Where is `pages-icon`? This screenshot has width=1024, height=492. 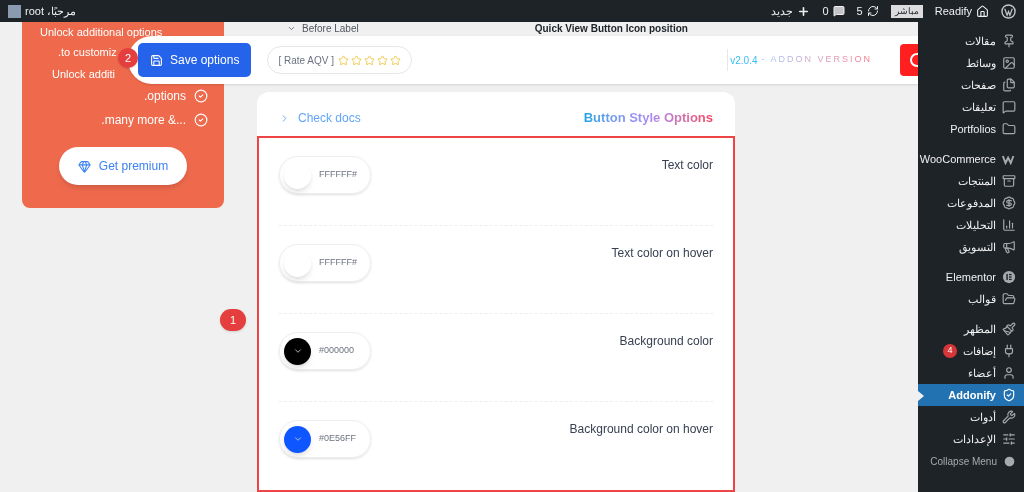 pages-icon is located at coordinates (1009, 85).